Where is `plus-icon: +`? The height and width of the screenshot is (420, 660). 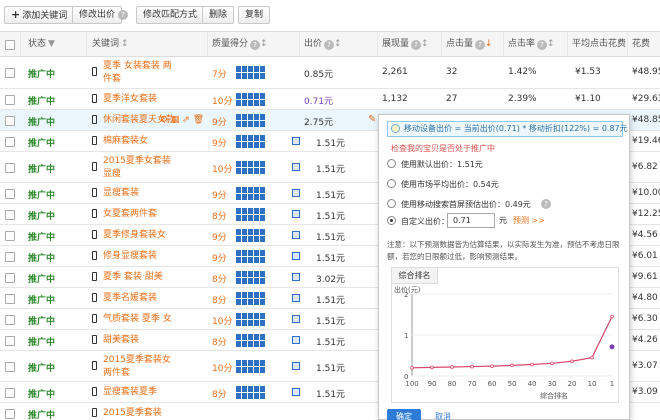
plus-icon: + is located at coordinates (16, 14).